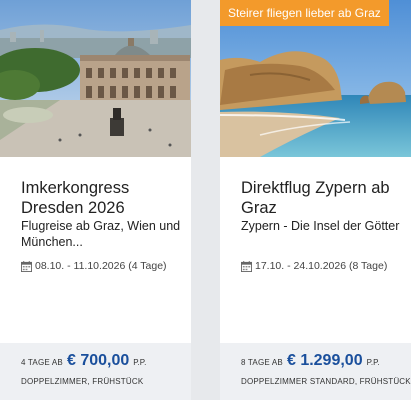 The height and width of the screenshot is (400, 411). What do you see at coordinates (98, 360) in the screenshot?
I see `price-value: € 700,00` at bounding box center [98, 360].